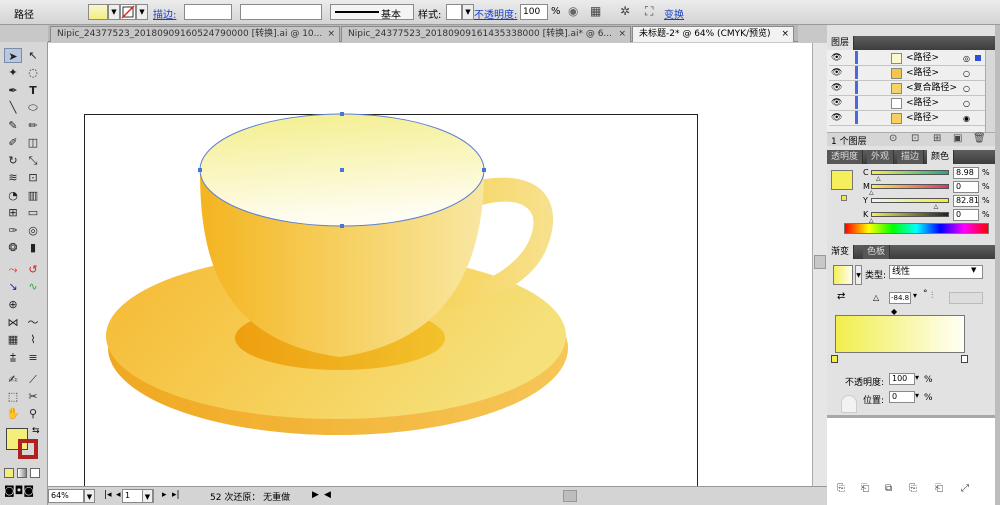  I want to click on next-artboard-icon: ▸, so click(164, 495).